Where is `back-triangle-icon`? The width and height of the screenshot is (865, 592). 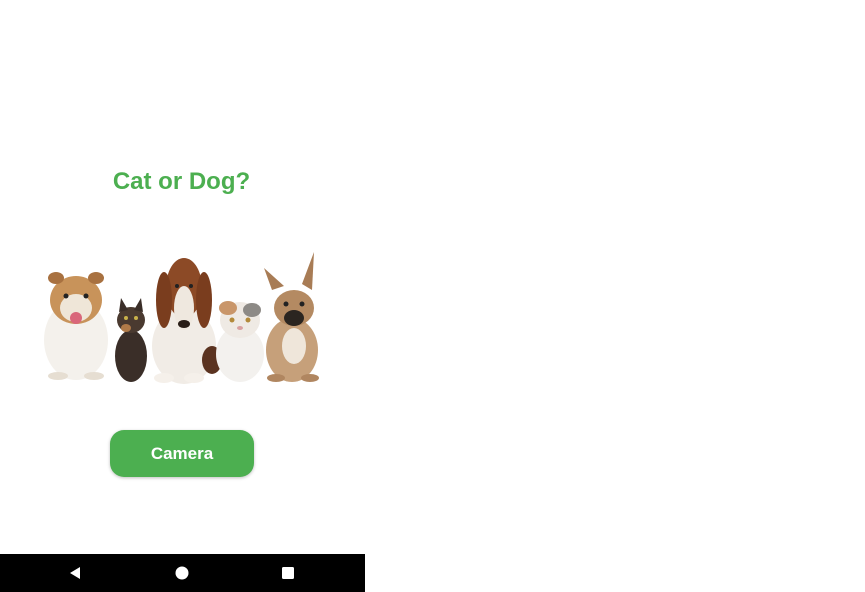 back-triangle-icon is located at coordinates (75, 573).